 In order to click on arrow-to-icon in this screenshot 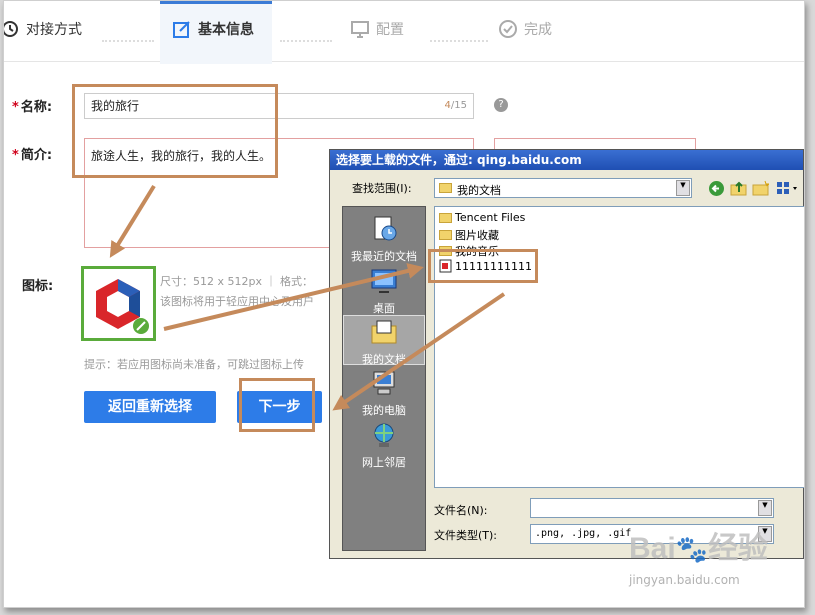, I will do `click(132, 221)`.